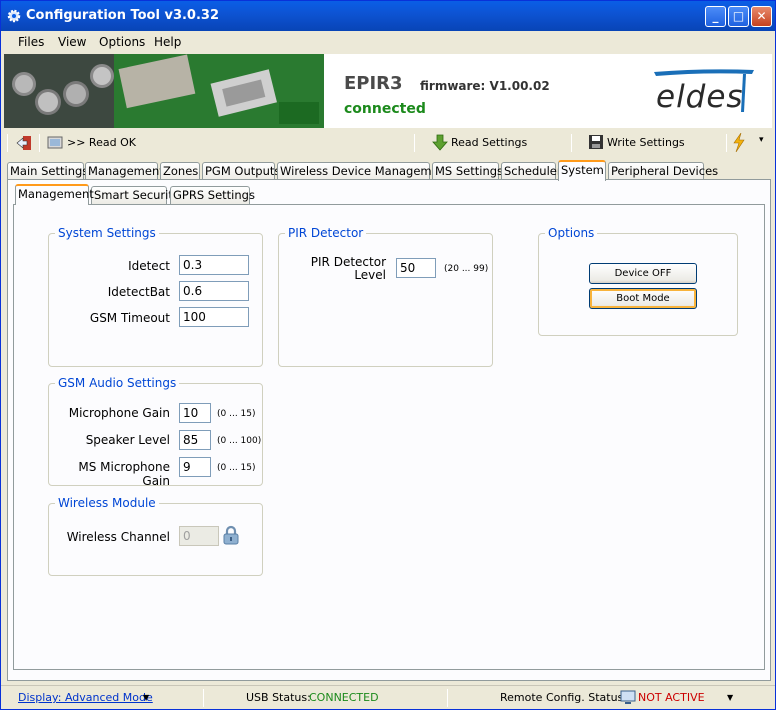 Image resolution: width=776 pixels, height=710 pixels. I want to click on lightning-icon, so click(739, 142).